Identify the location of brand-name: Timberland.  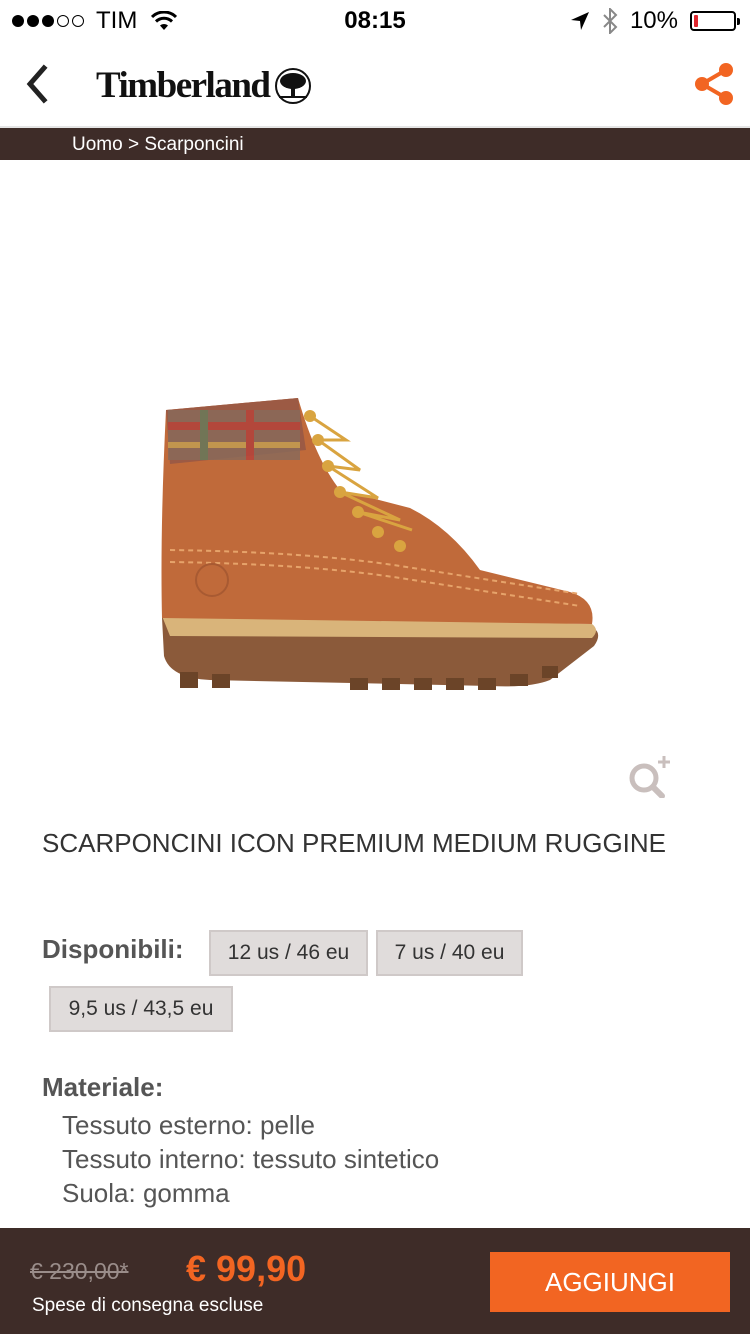
(183, 85).